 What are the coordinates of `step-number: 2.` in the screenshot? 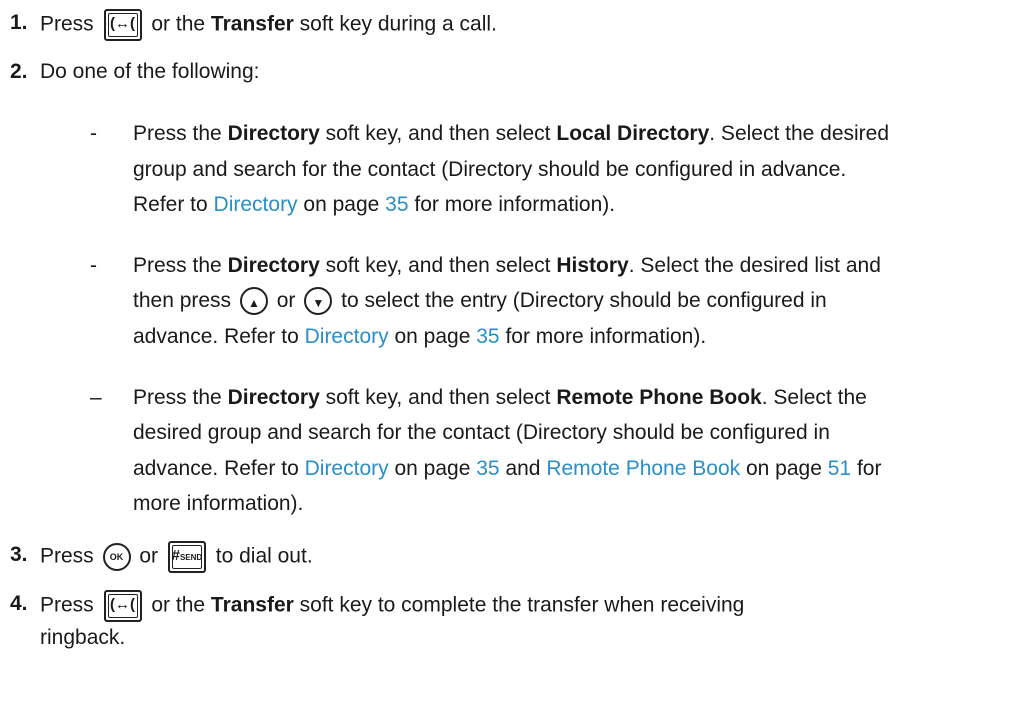 It's located at (19, 71).